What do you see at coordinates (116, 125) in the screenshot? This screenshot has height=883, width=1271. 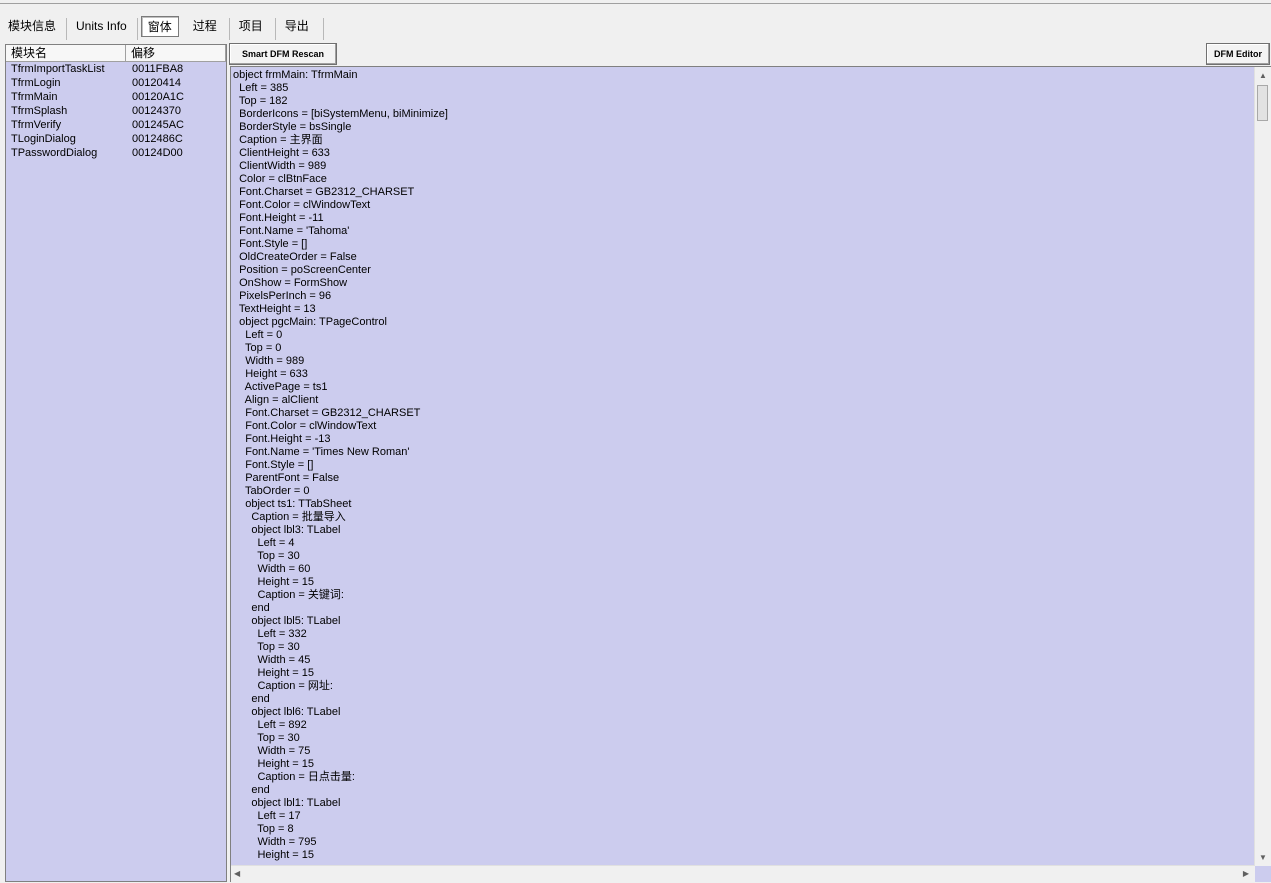 I see `module-row: TfrmVerify 001245AC` at bounding box center [116, 125].